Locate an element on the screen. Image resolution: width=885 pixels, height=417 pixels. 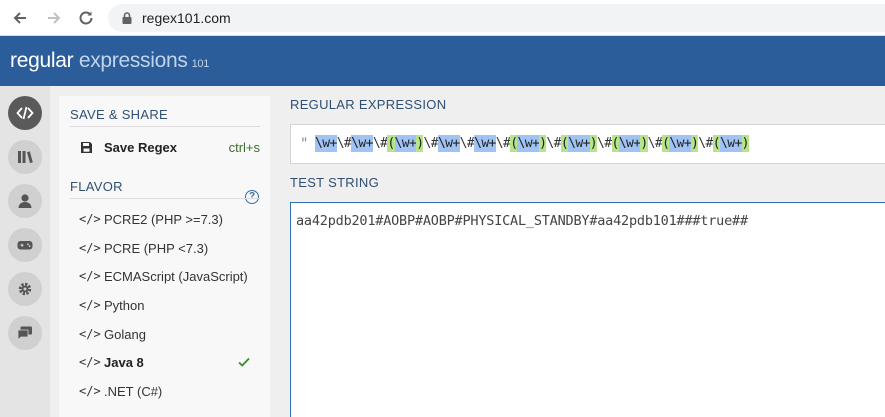
flavor-title: FLAVOR is located at coordinates (96, 186).